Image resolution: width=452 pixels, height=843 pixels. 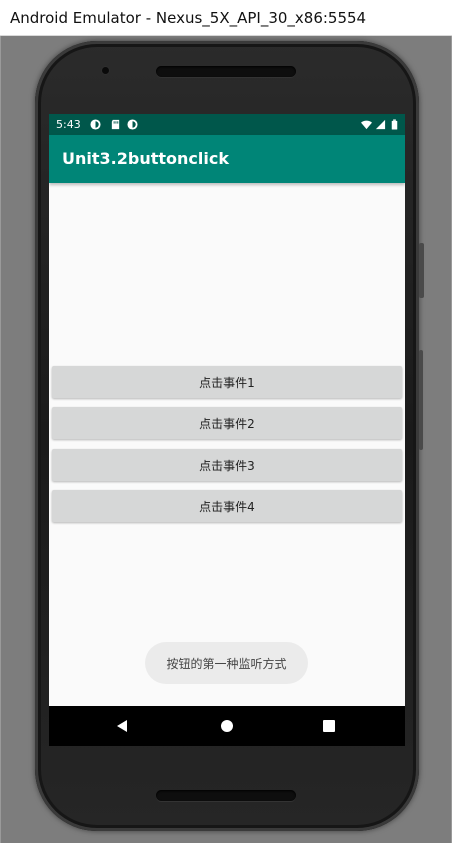 I want to click on home-icon, so click(x=227, y=726).